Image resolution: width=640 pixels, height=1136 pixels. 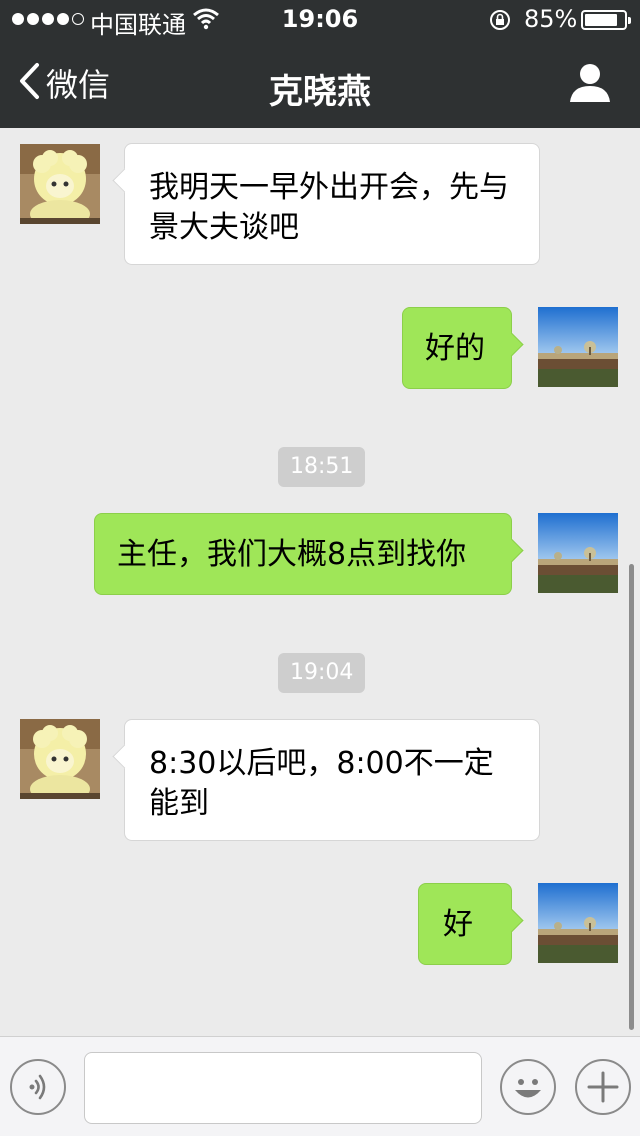 What do you see at coordinates (322, 673) in the screenshot?
I see `message-timestamp: 19:04` at bounding box center [322, 673].